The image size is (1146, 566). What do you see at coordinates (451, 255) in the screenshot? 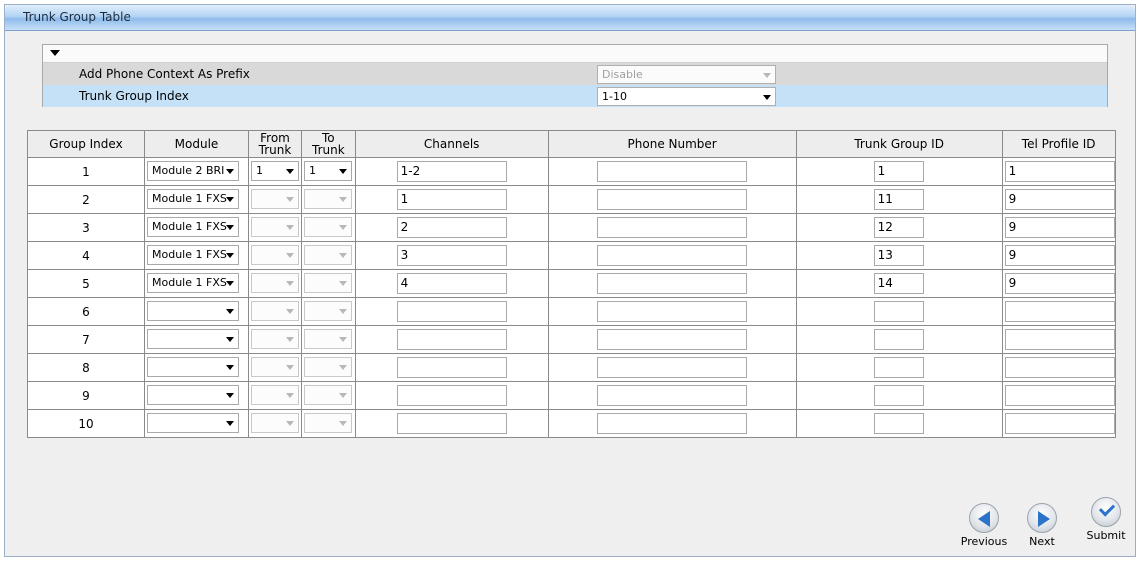
I see `channels-input: 3` at bounding box center [451, 255].